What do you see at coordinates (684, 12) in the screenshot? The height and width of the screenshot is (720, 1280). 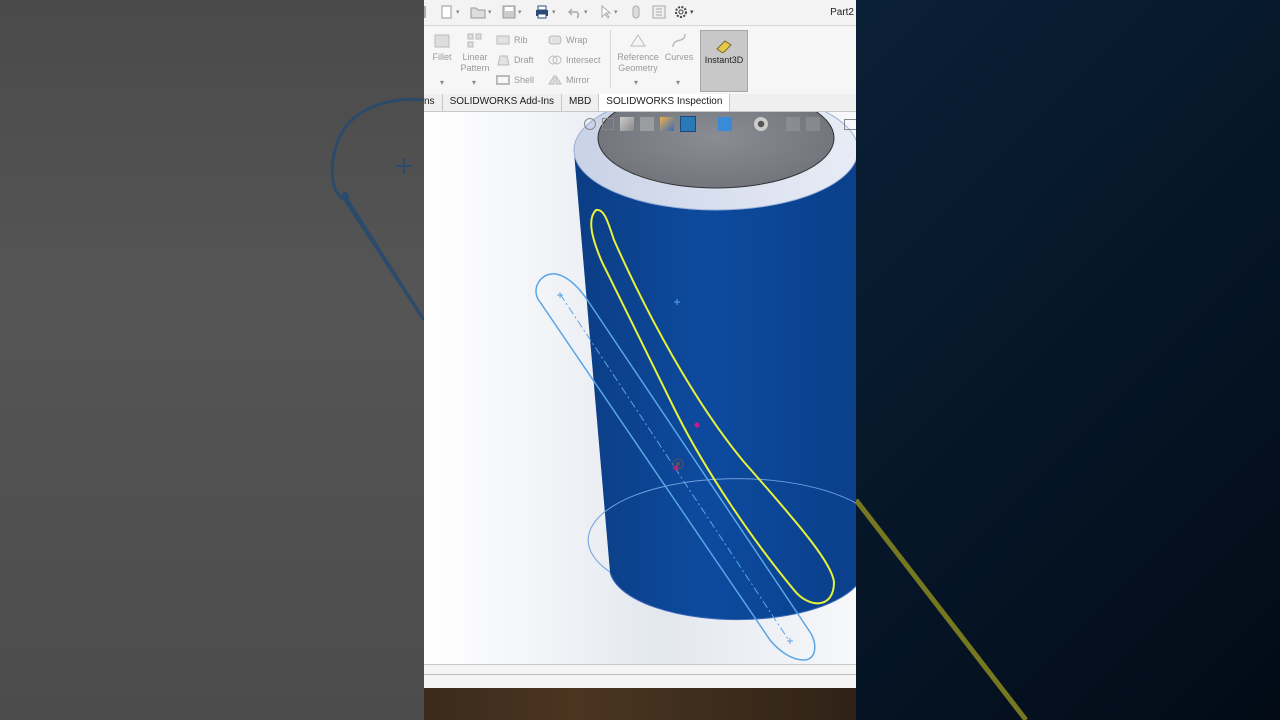 I see `gear-icon: ▾` at bounding box center [684, 12].